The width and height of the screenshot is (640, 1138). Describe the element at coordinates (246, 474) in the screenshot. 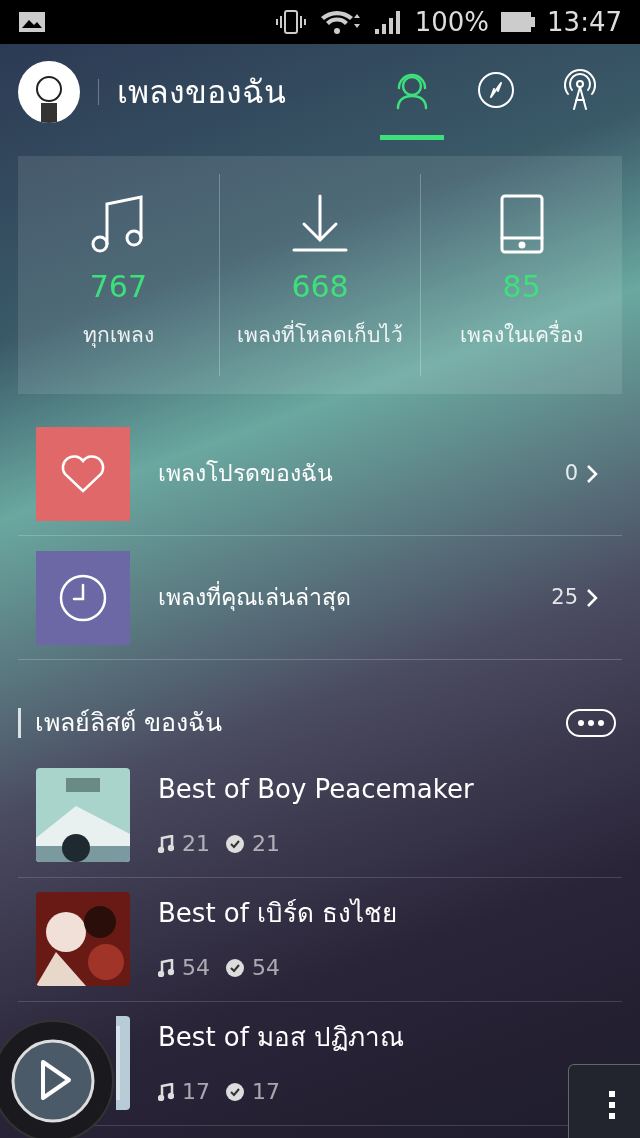

I see `shortcut-label: เพลงโปรดของฉัน` at that location.